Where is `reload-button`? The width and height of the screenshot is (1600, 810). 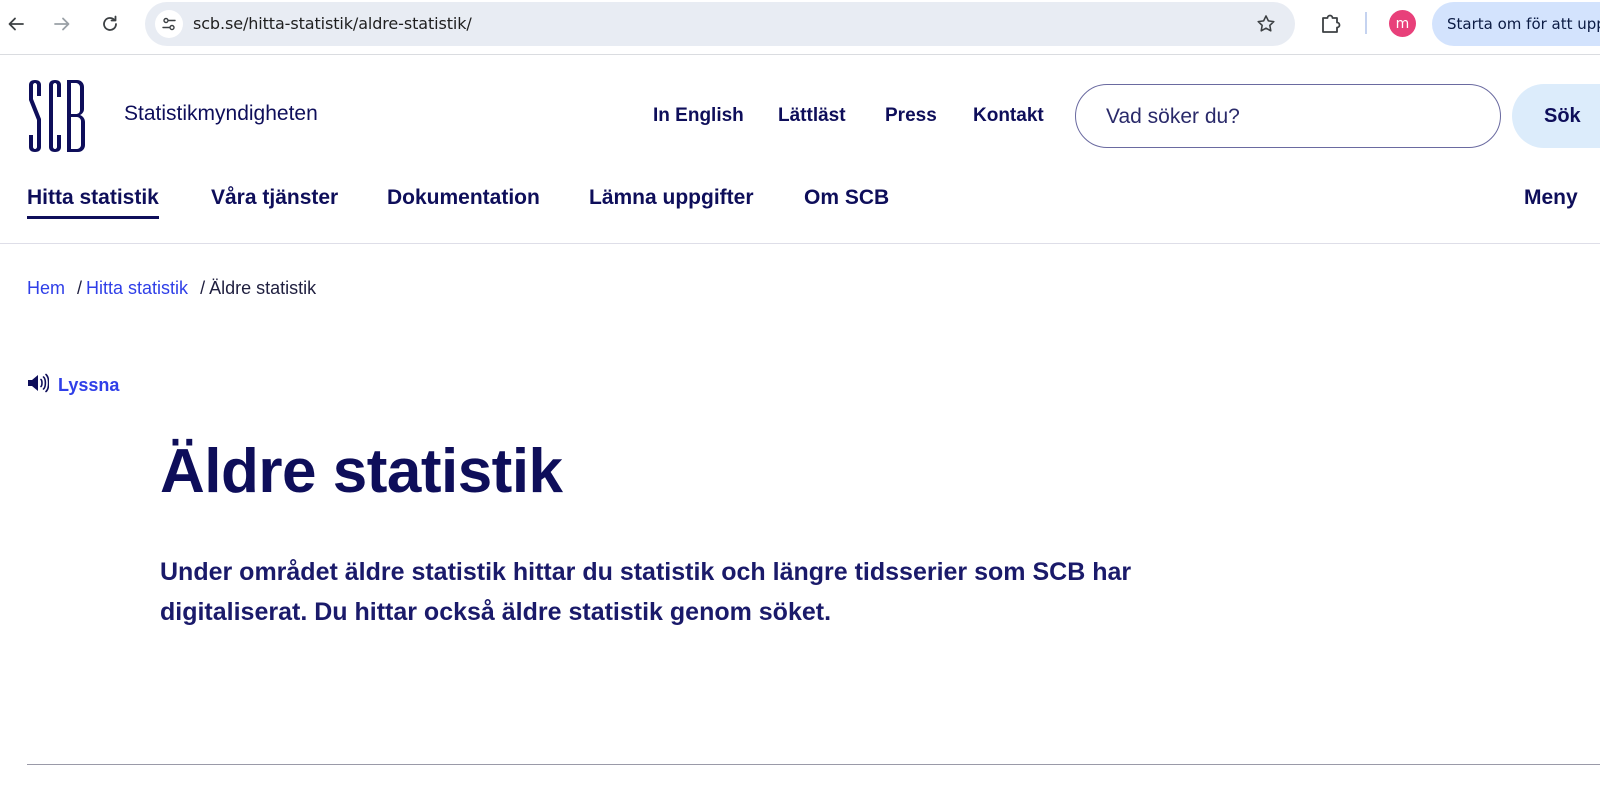 reload-button is located at coordinates (110, 24).